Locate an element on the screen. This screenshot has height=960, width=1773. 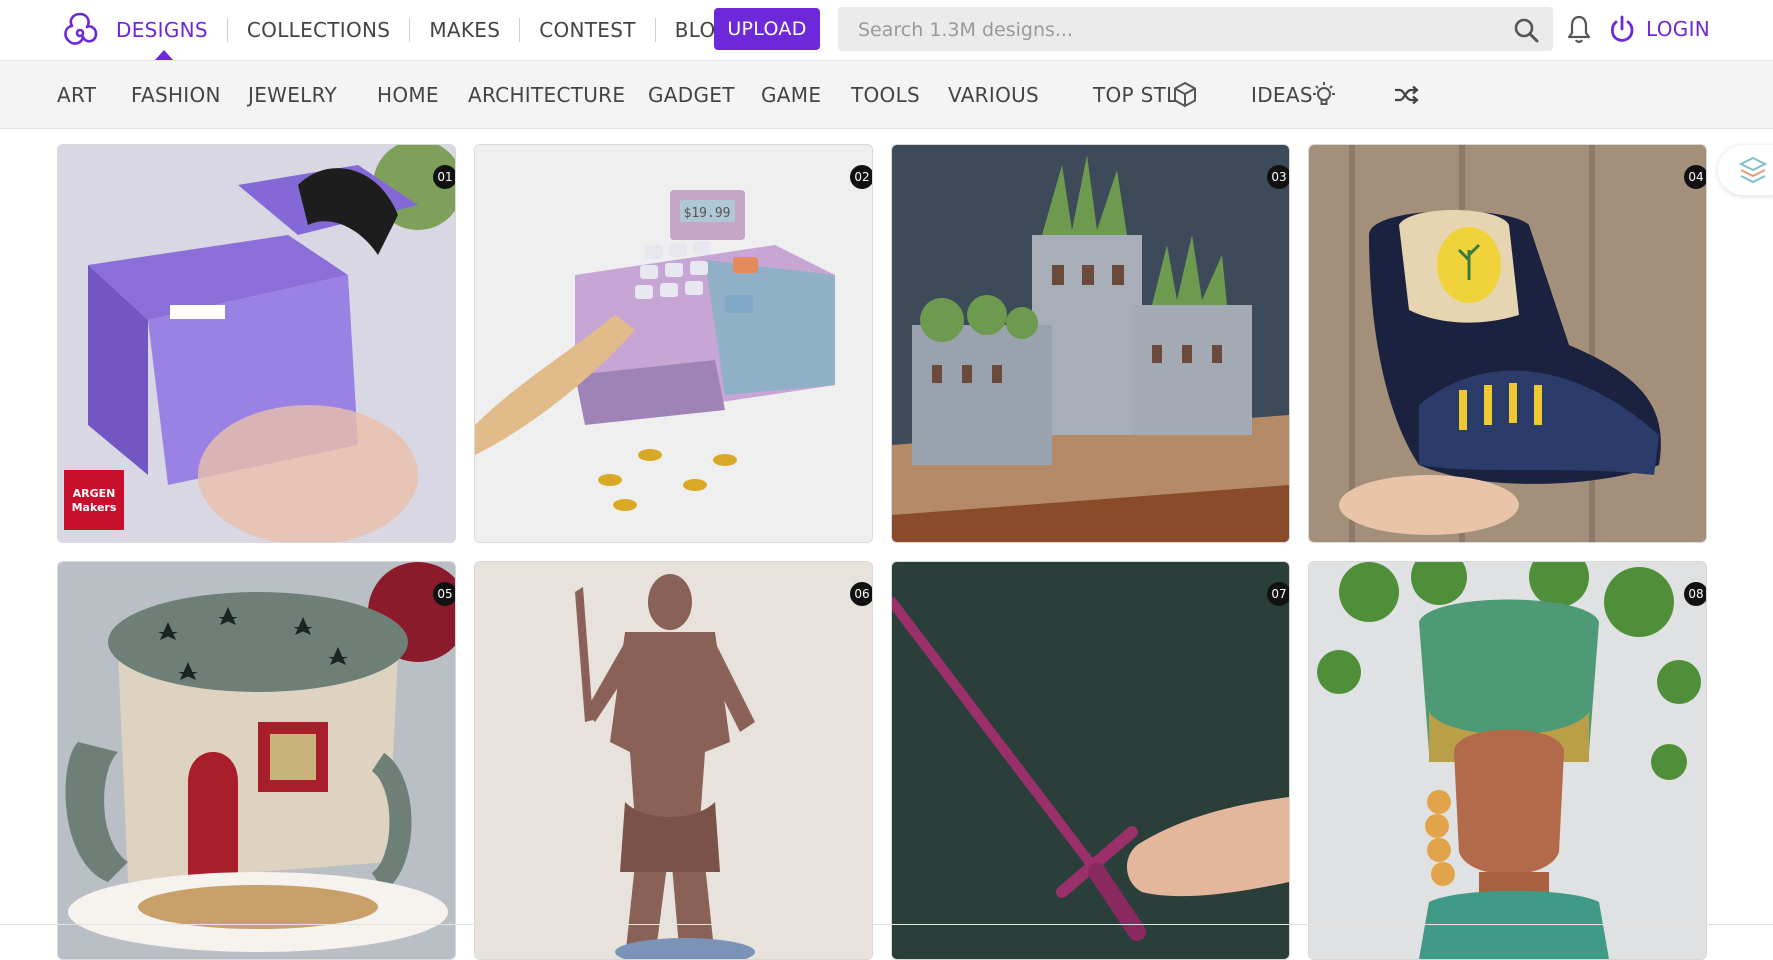
category-art: ART is located at coordinates (76, 95).